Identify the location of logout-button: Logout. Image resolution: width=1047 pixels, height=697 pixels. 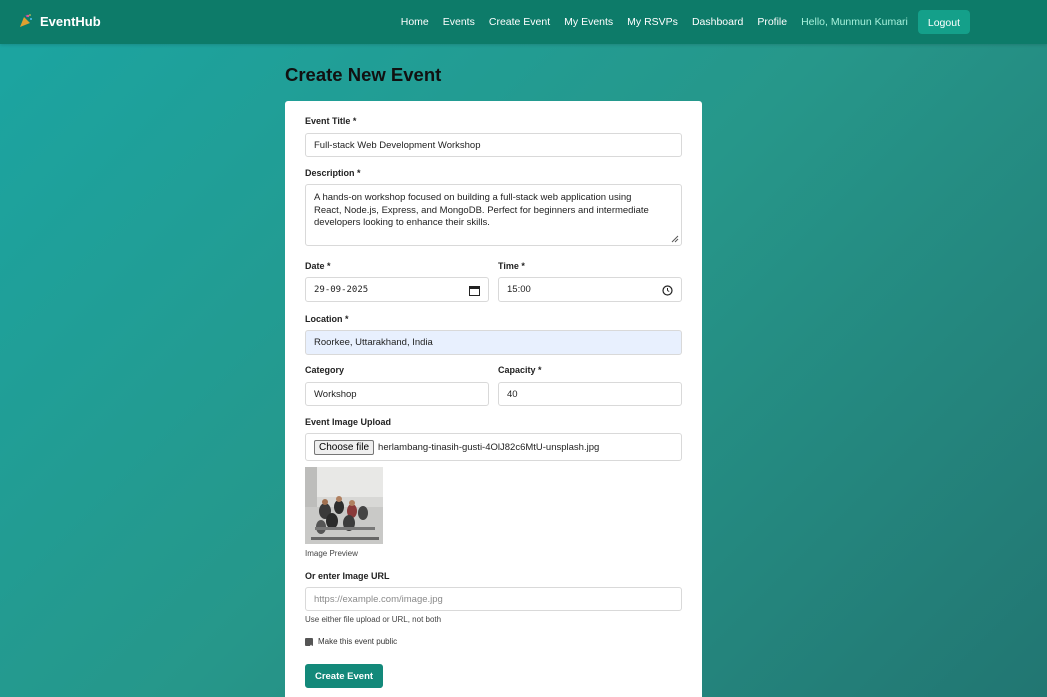
(943, 22).